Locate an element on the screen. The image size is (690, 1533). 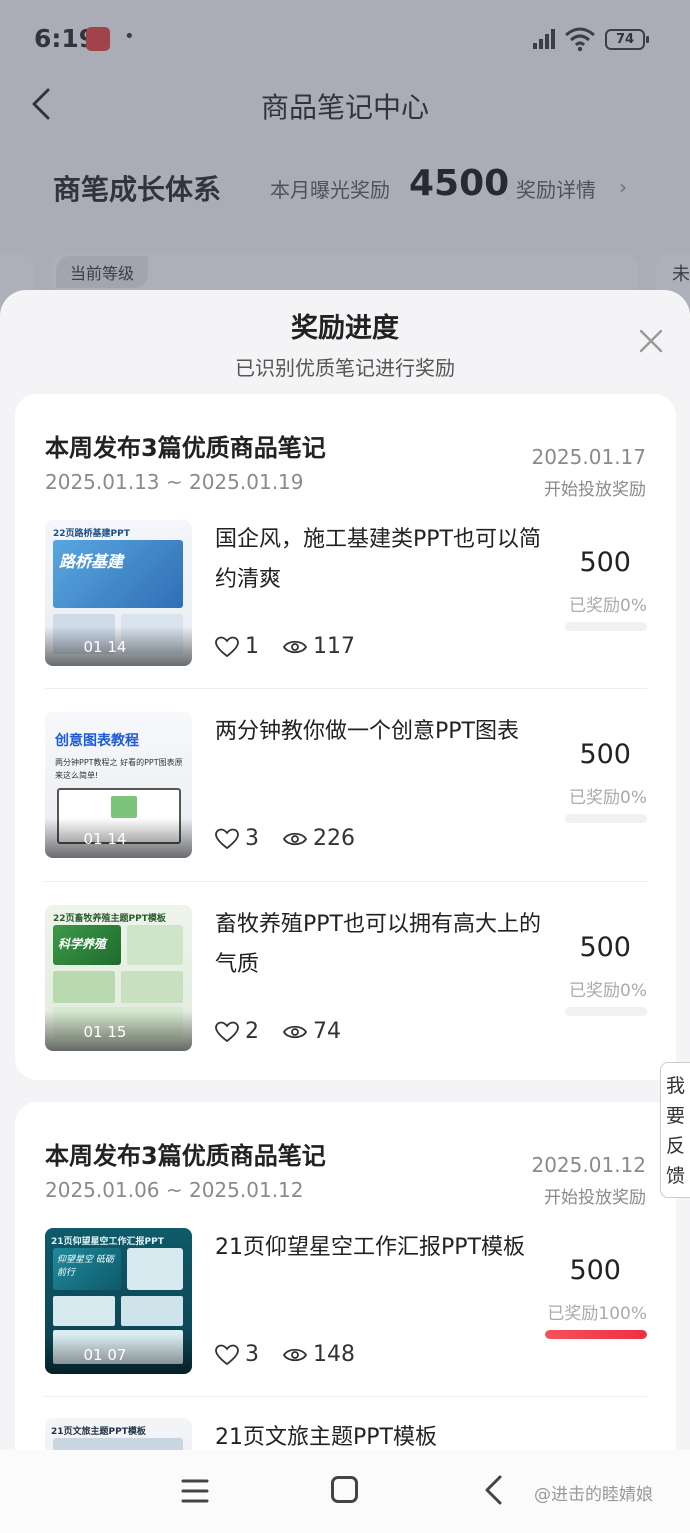
view-count: 117 is located at coordinates (334, 646).